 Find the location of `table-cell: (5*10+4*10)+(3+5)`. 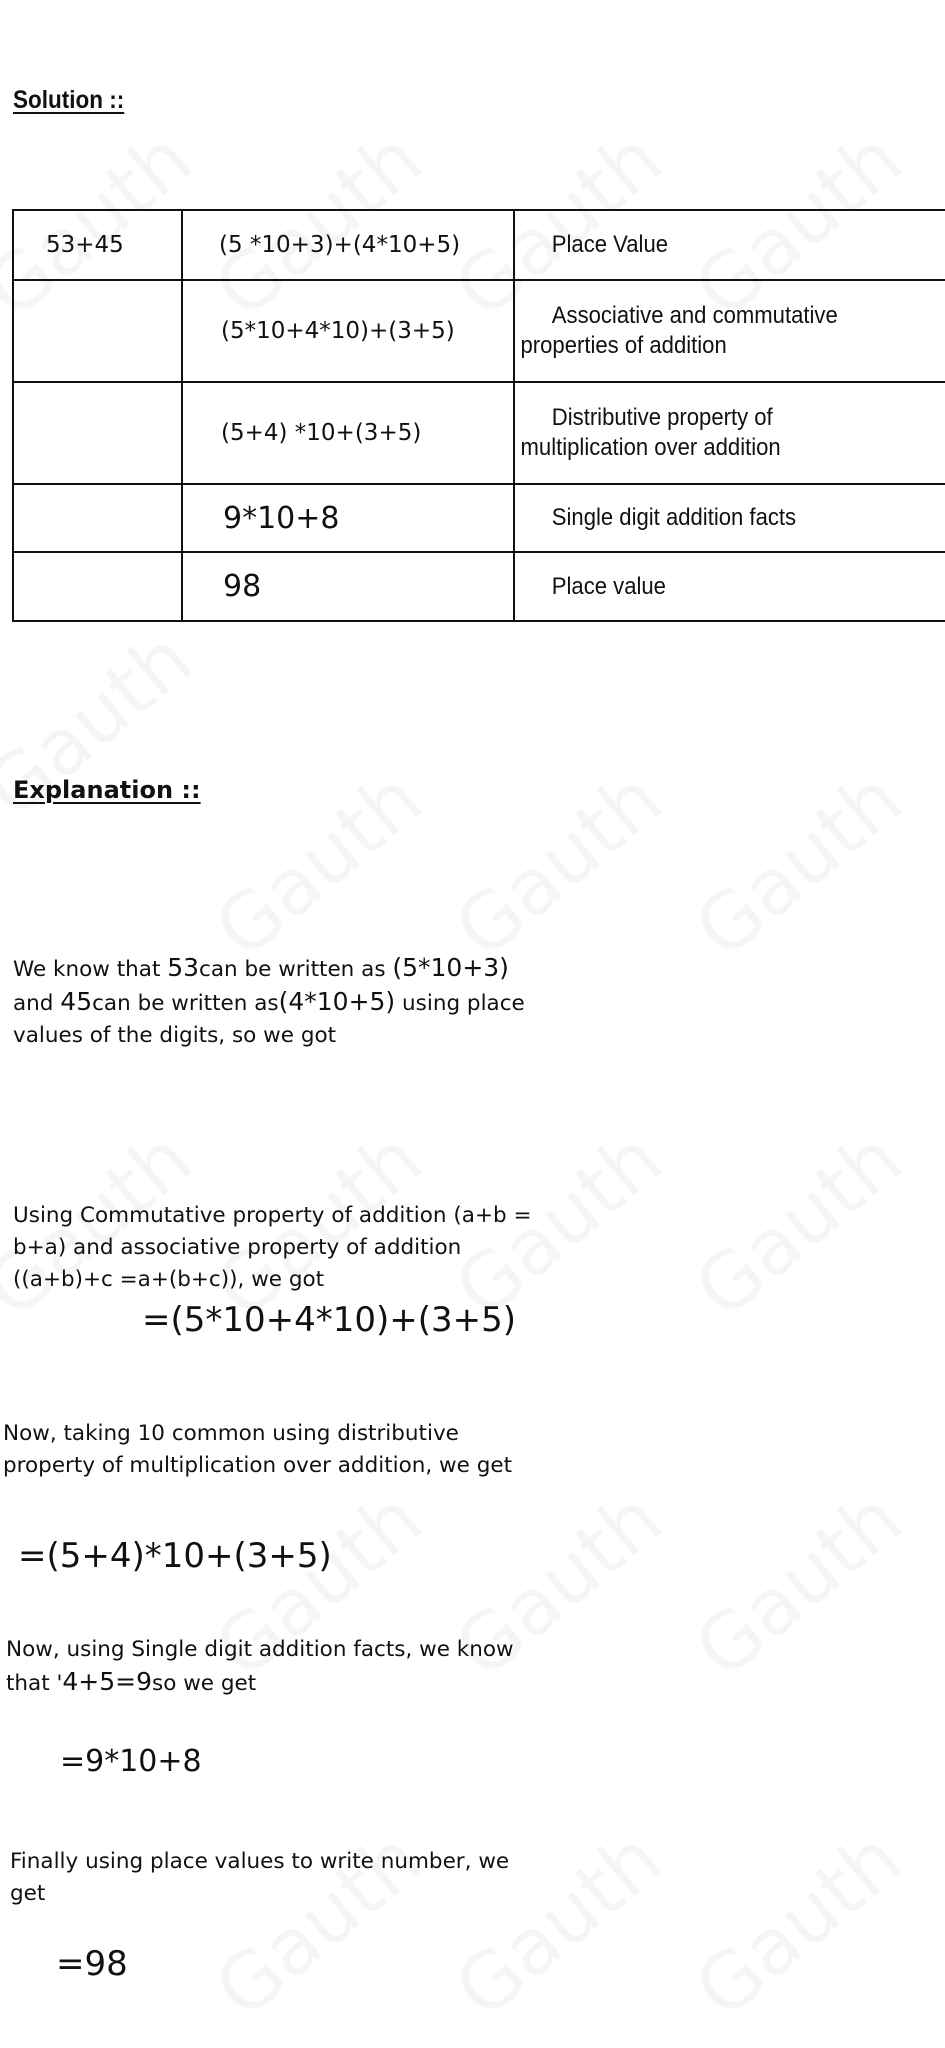

table-cell: (5*10+4*10)+(3+5) is located at coordinates (348, 331).